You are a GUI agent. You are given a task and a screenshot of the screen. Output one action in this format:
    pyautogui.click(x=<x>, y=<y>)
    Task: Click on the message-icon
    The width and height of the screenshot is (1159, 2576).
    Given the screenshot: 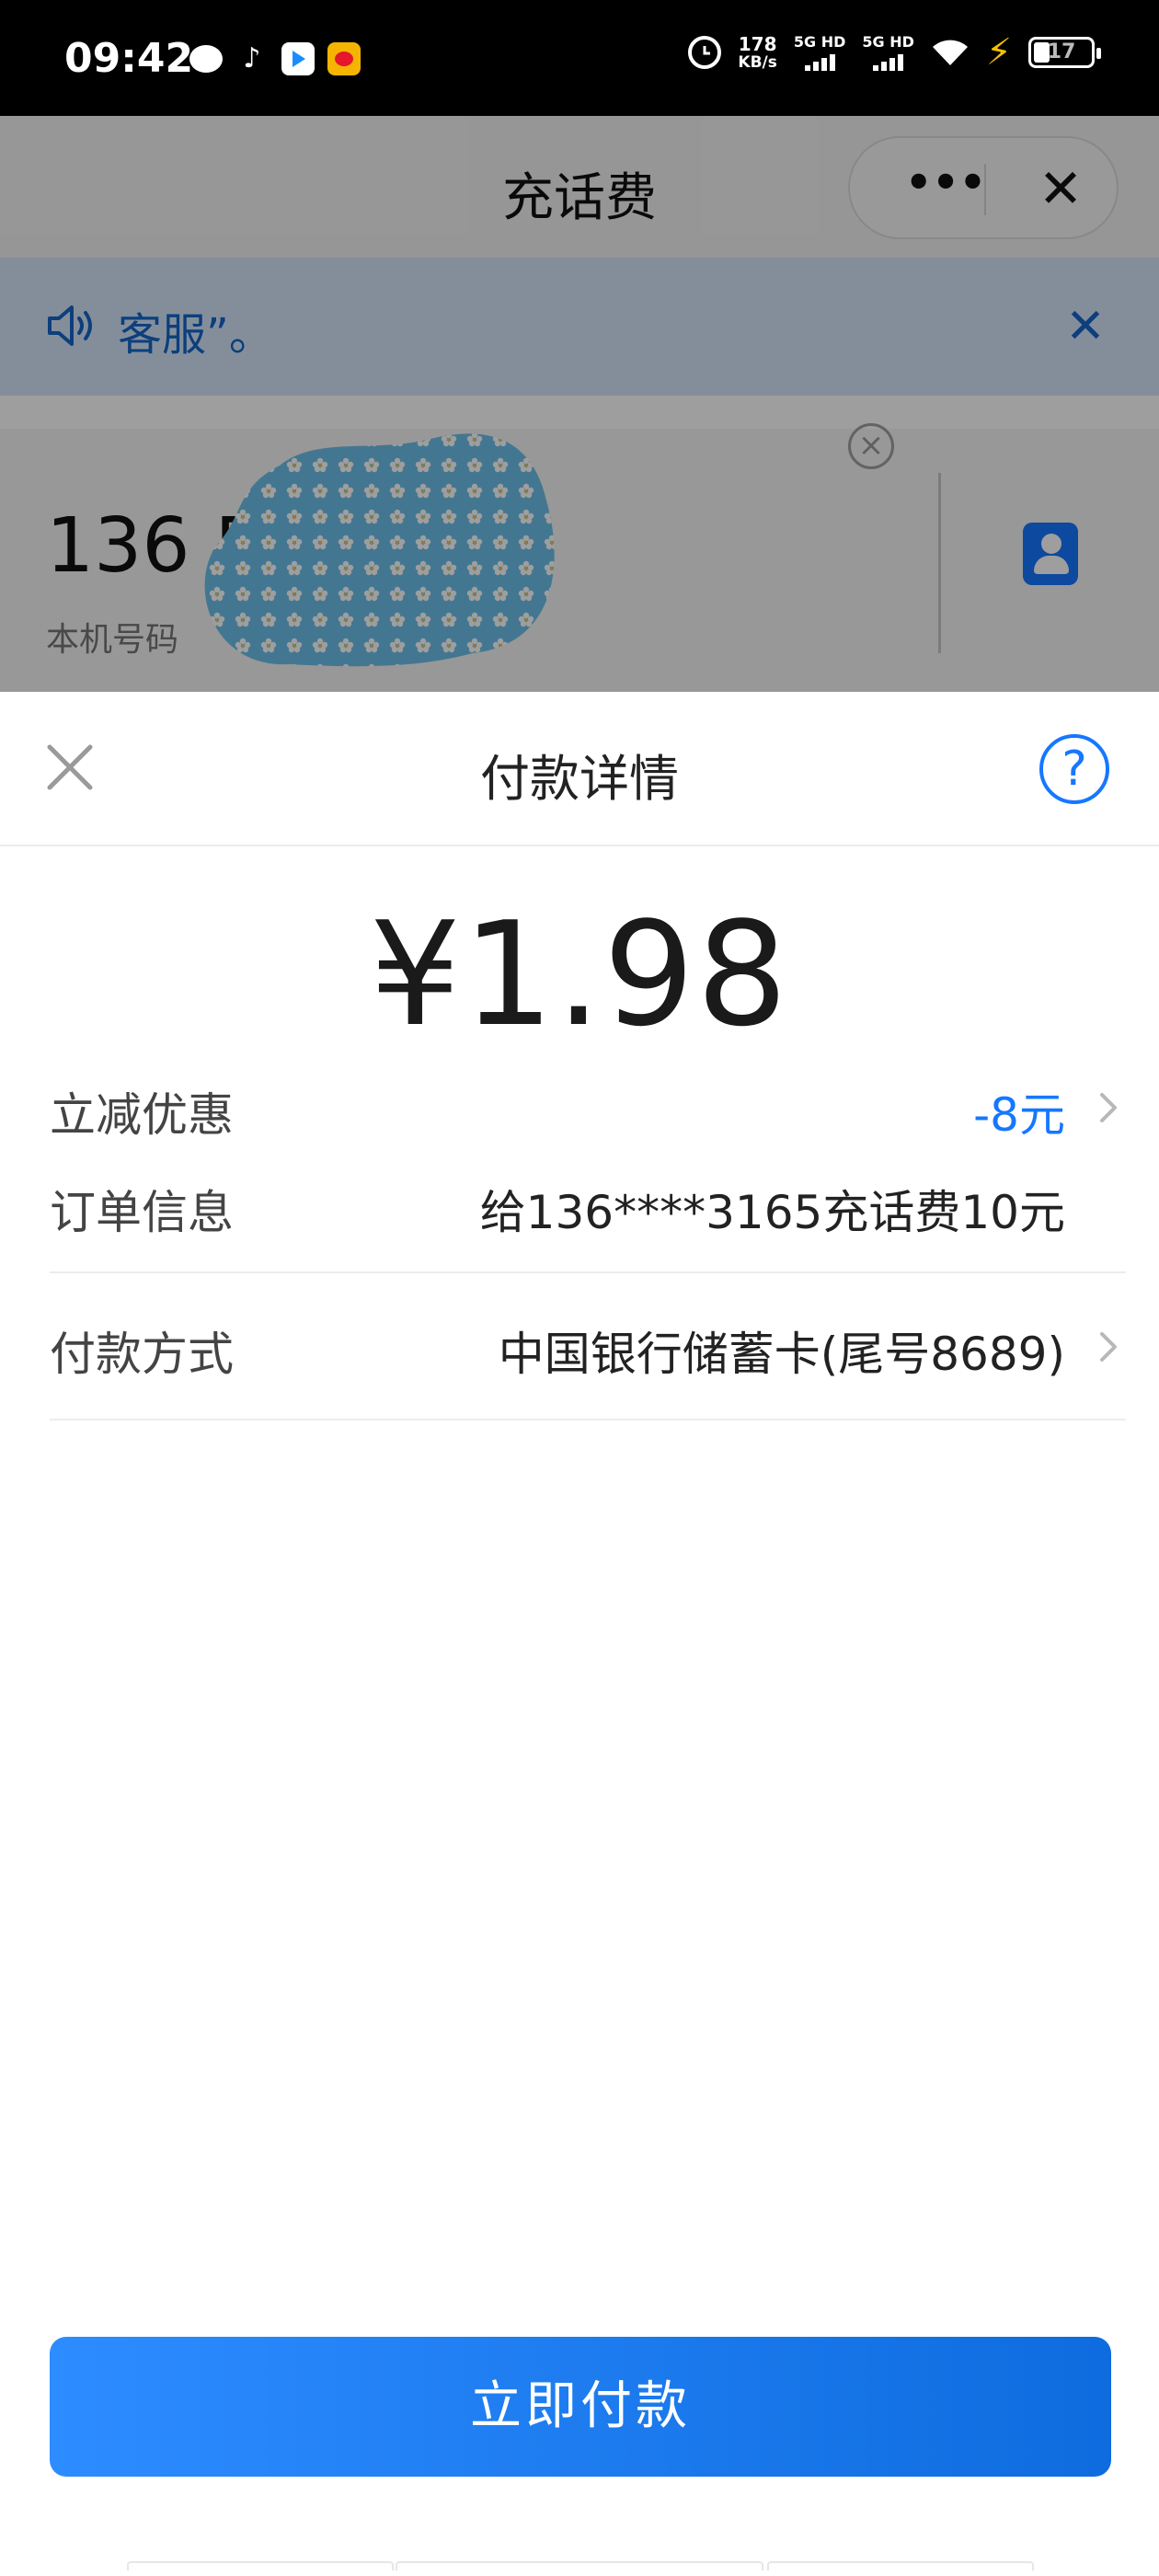 What is the action you would take?
    pyautogui.click(x=206, y=59)
    